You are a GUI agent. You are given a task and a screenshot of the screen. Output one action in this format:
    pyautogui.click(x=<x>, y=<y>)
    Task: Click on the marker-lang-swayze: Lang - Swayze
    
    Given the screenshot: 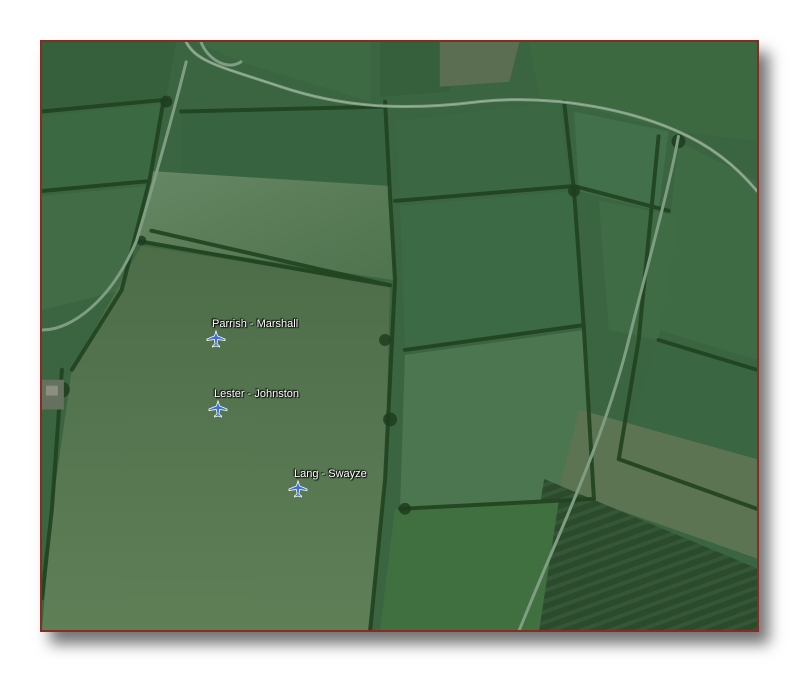 What is the action you would take?
    pyautogui.click(x=327, y=483)
    